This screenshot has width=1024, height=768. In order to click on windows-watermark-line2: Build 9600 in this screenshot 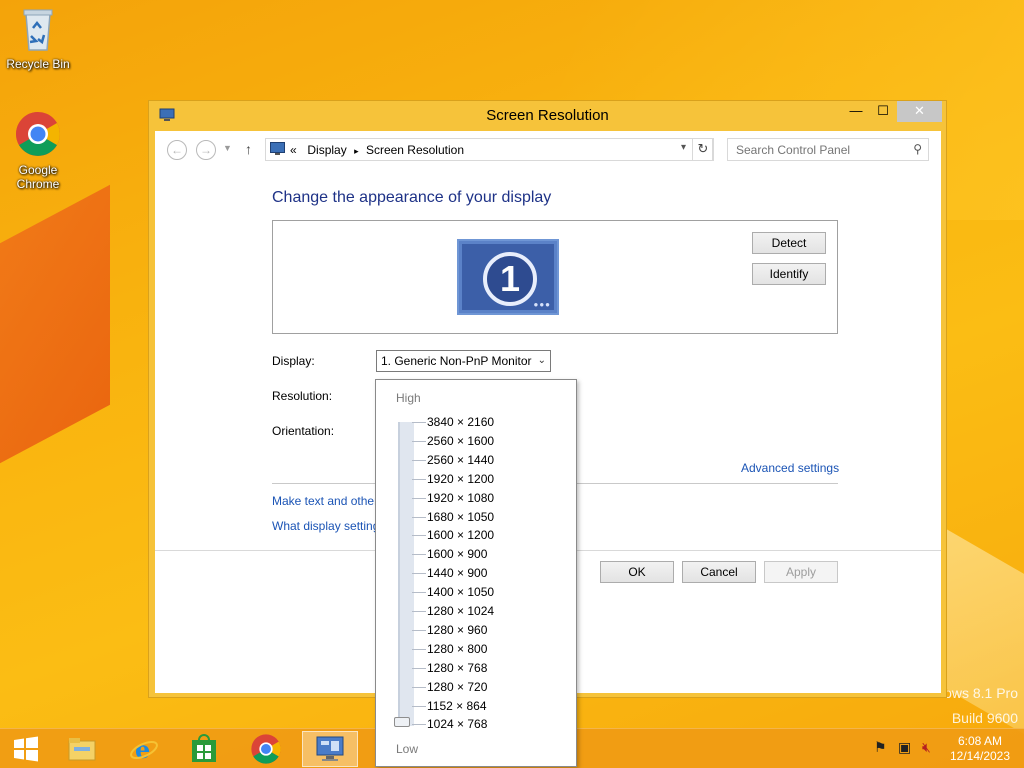, I will do `click(984, 718)`.